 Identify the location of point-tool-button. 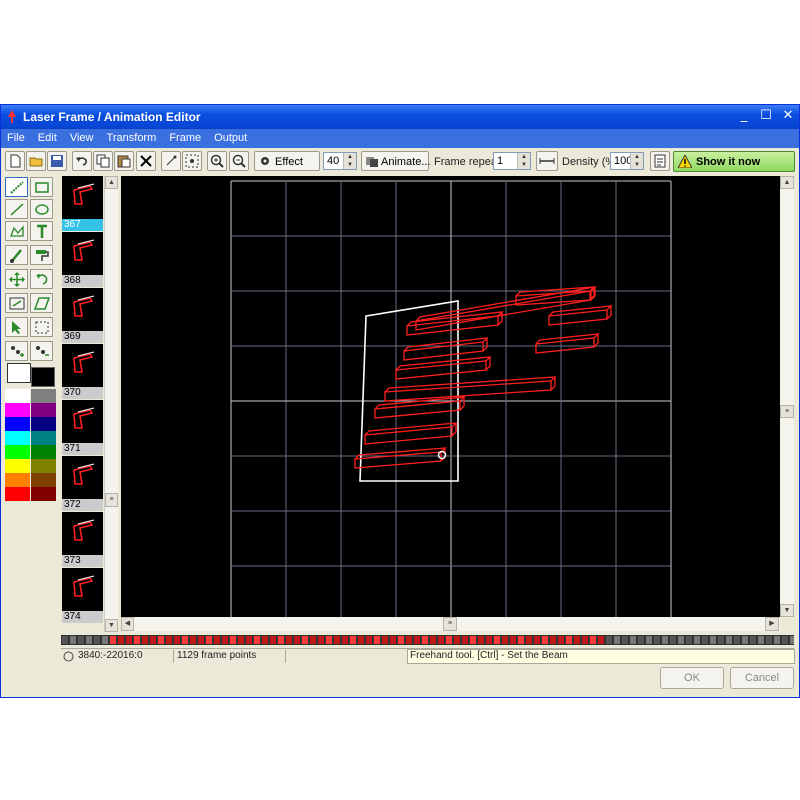
(171, 161).